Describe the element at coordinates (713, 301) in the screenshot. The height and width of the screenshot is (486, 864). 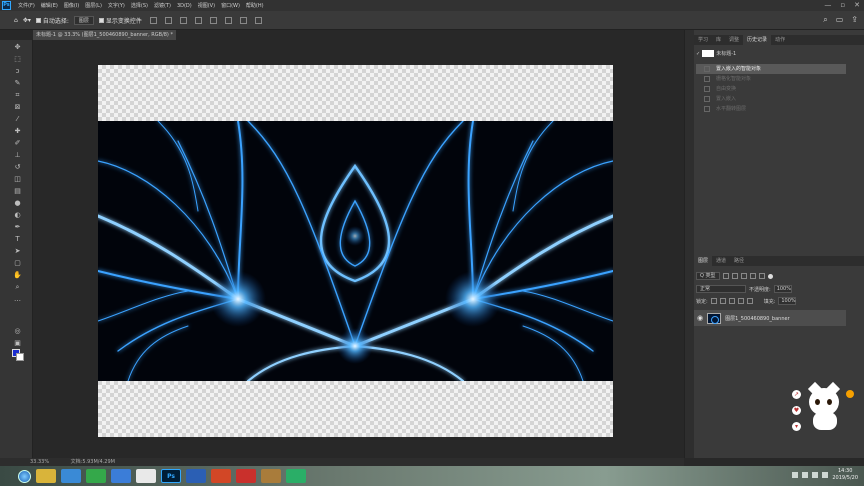
I see `lock-pixels-icon` at that location.